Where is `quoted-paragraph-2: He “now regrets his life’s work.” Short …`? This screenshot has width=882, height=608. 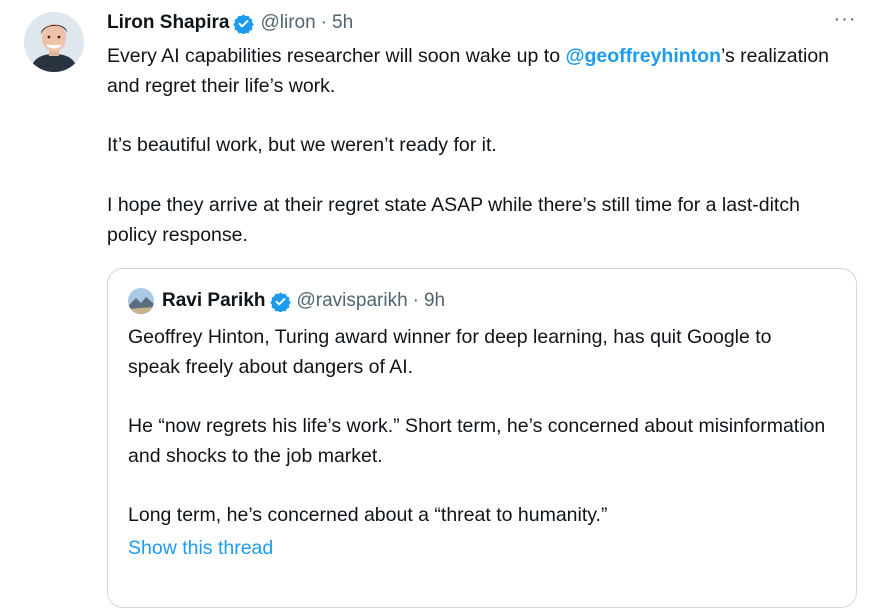
quoted-paragraph-2: He “now regrets his life’s work.” Short … is located at coordinates (477, 441).